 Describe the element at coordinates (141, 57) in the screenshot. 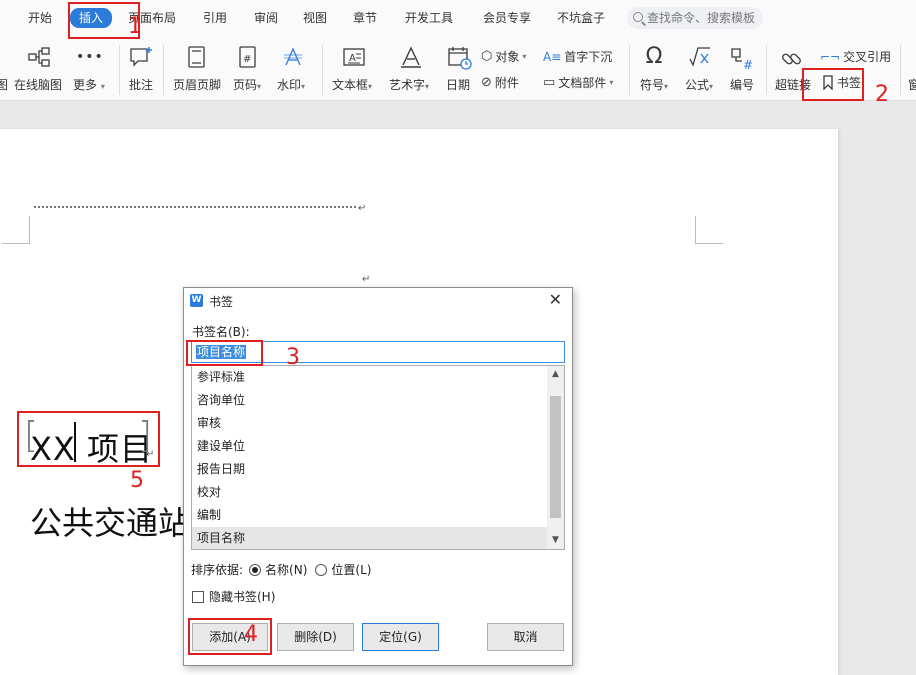

I see `comment-icon` at that location.